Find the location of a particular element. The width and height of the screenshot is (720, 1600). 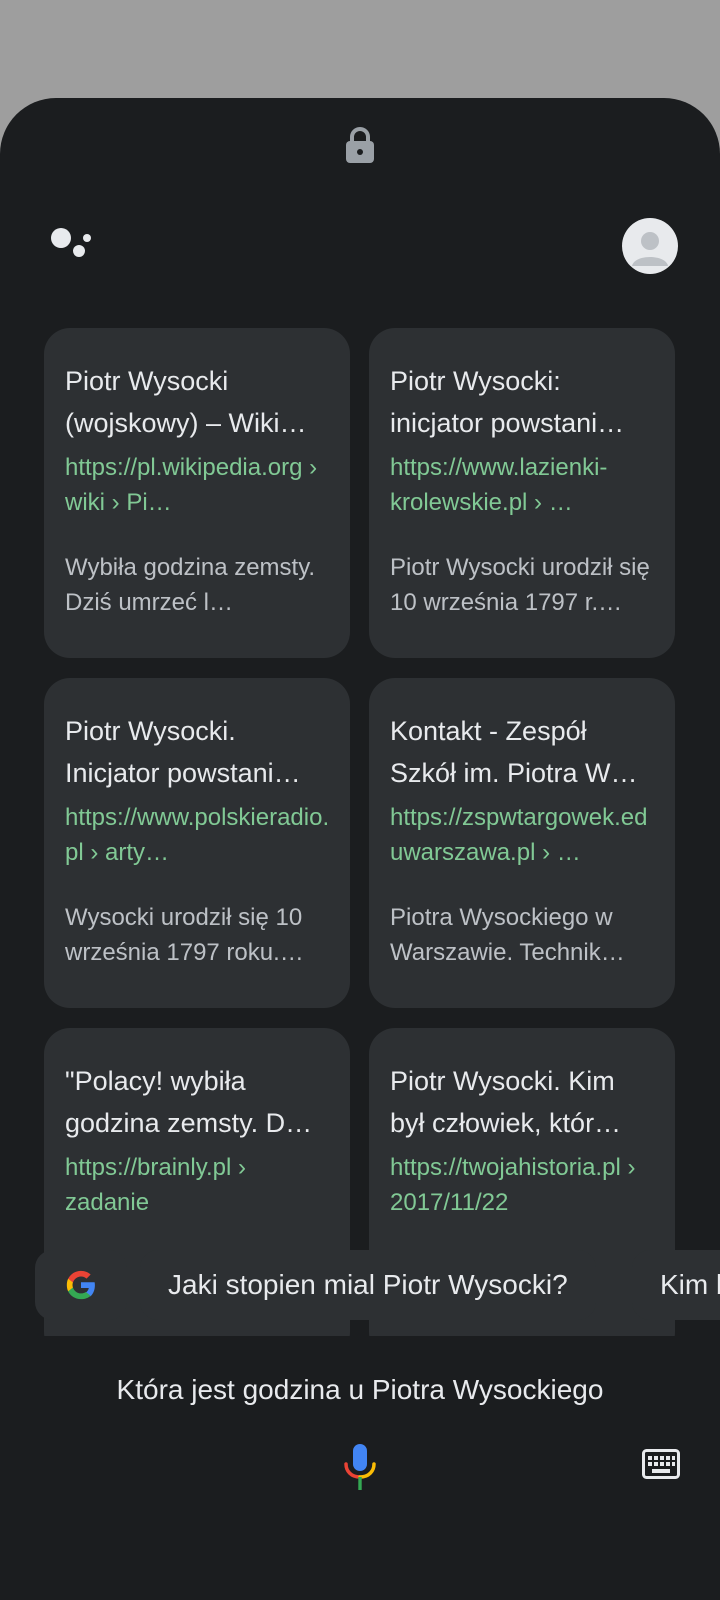

result-url: https://twojahistoria.pl › 2017/11/22 is located at coordinates (513, 1185).